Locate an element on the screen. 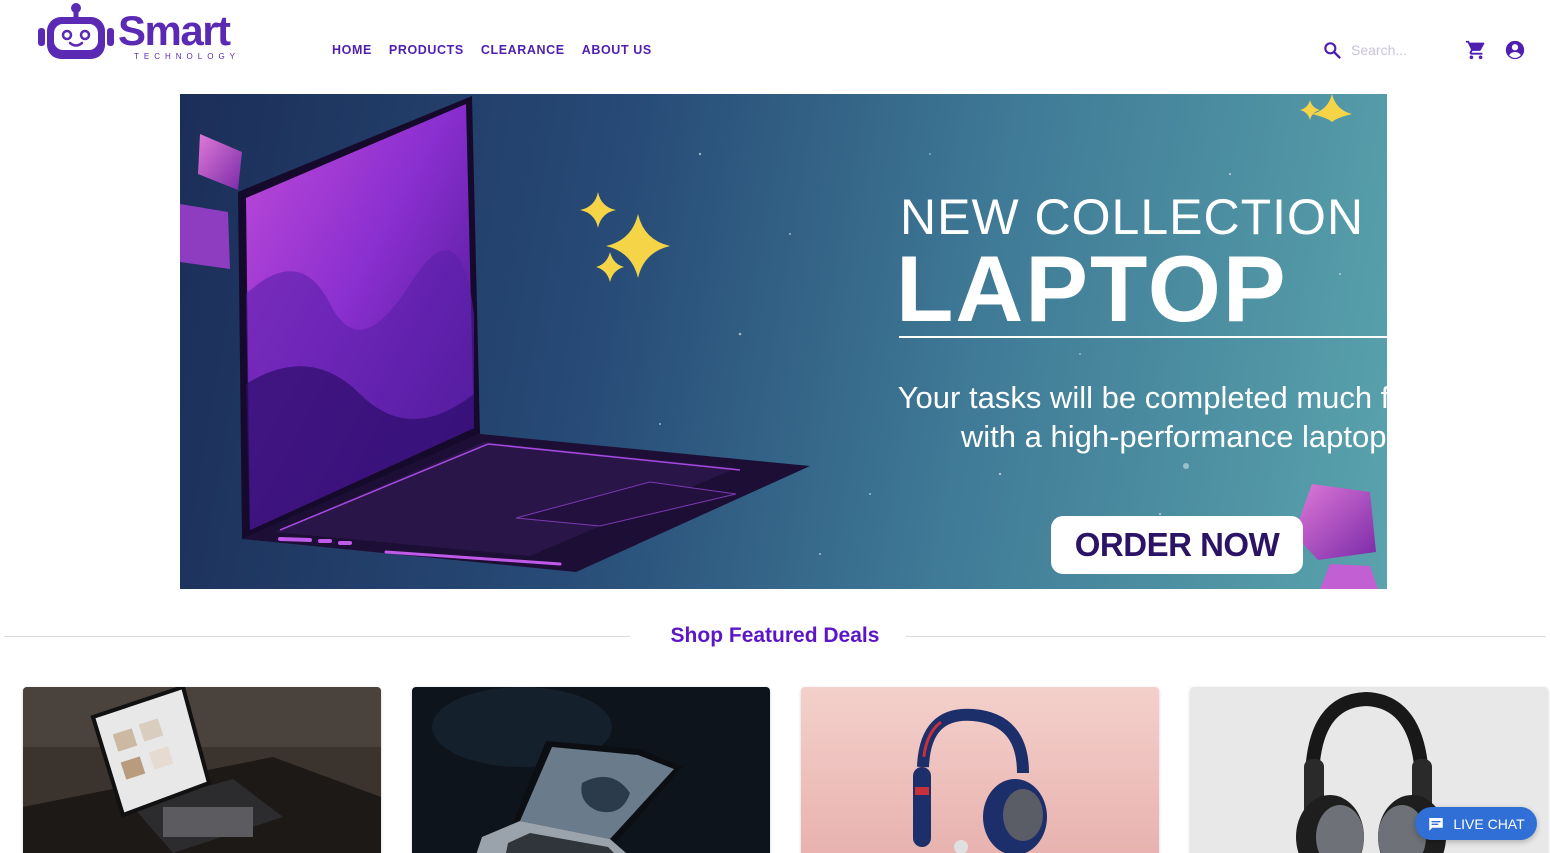 This screenshot has height=853, width=1550. nav-item-clearance: CLEARANCE is located at coordinates (523, 50).